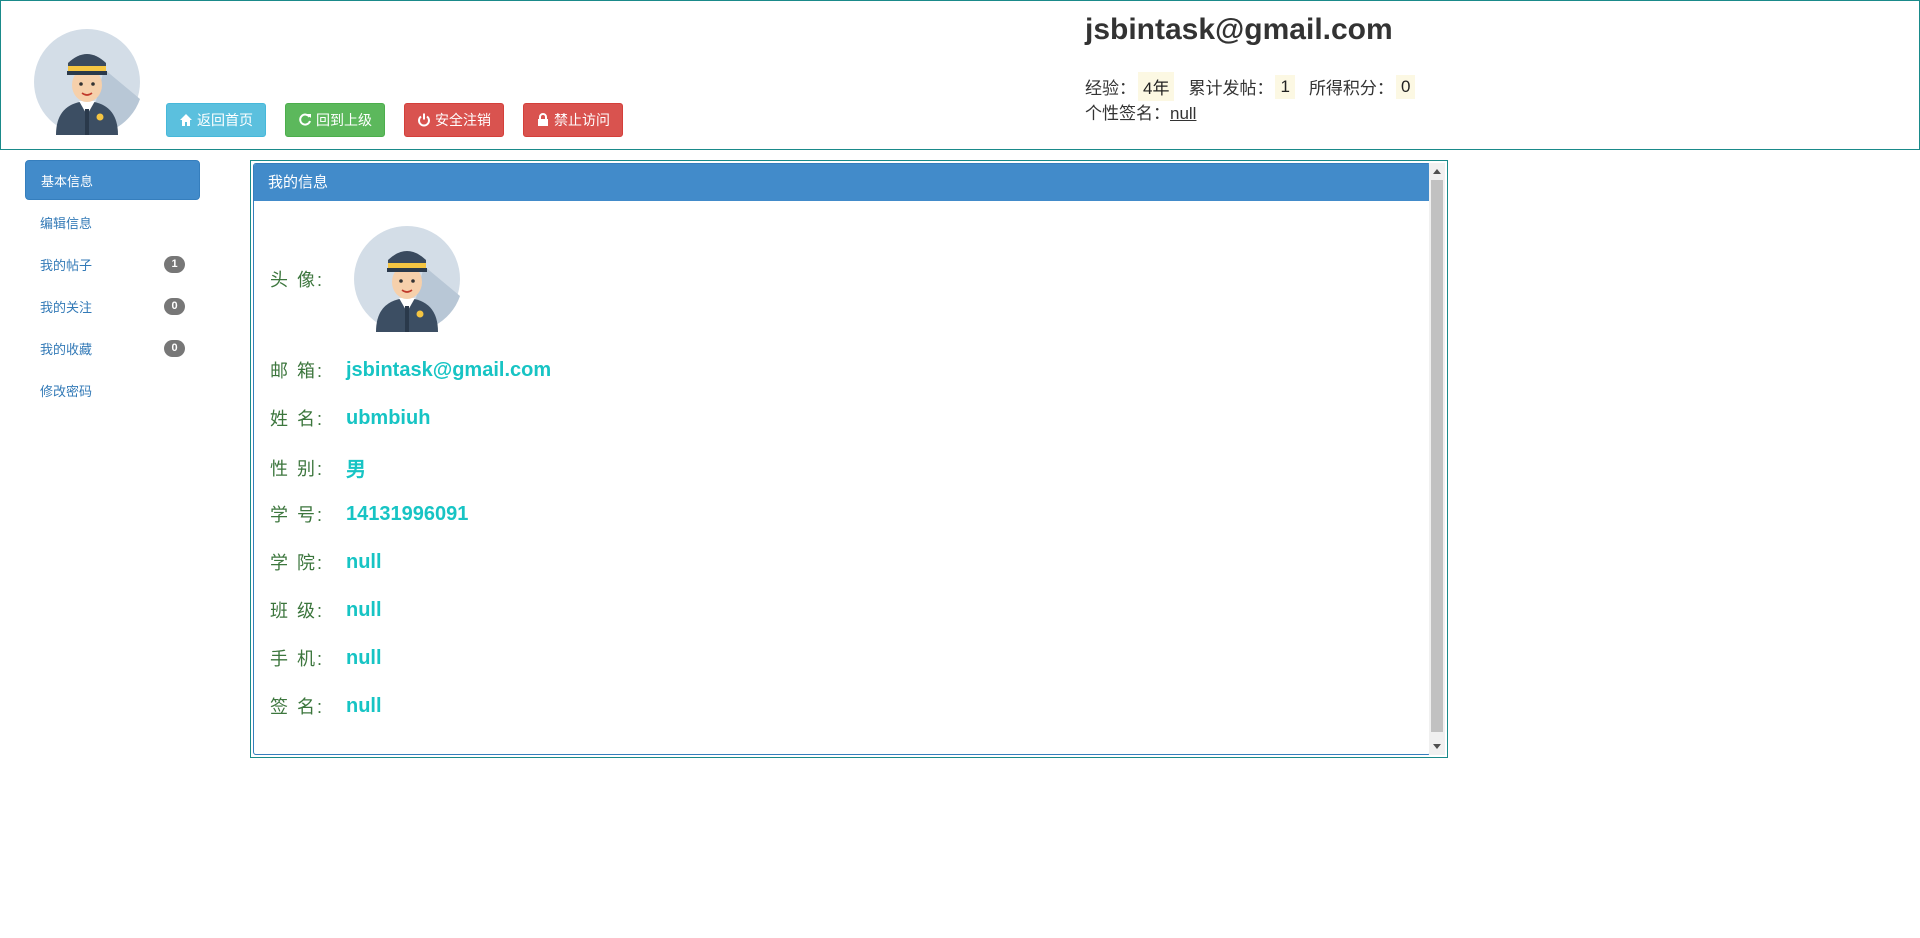 This screenshot has width=1920, height=938. Describe the element at coordinates (364, 657) in the screenshot. I see `phone-value: null` at that location.